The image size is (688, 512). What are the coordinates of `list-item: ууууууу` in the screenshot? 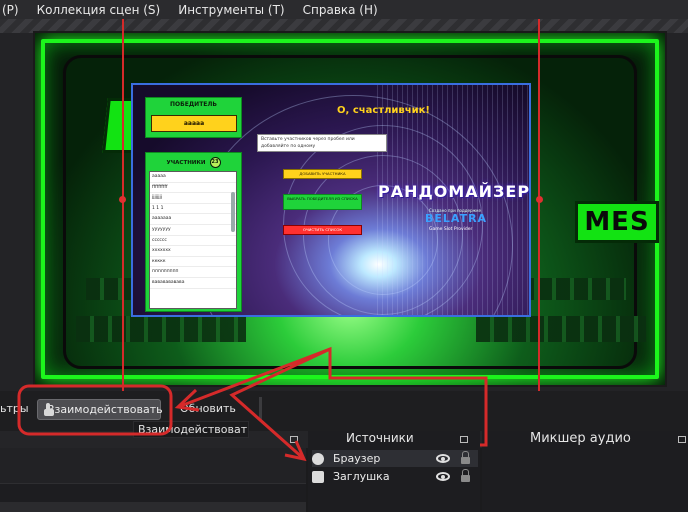 It's located at (193, 230).